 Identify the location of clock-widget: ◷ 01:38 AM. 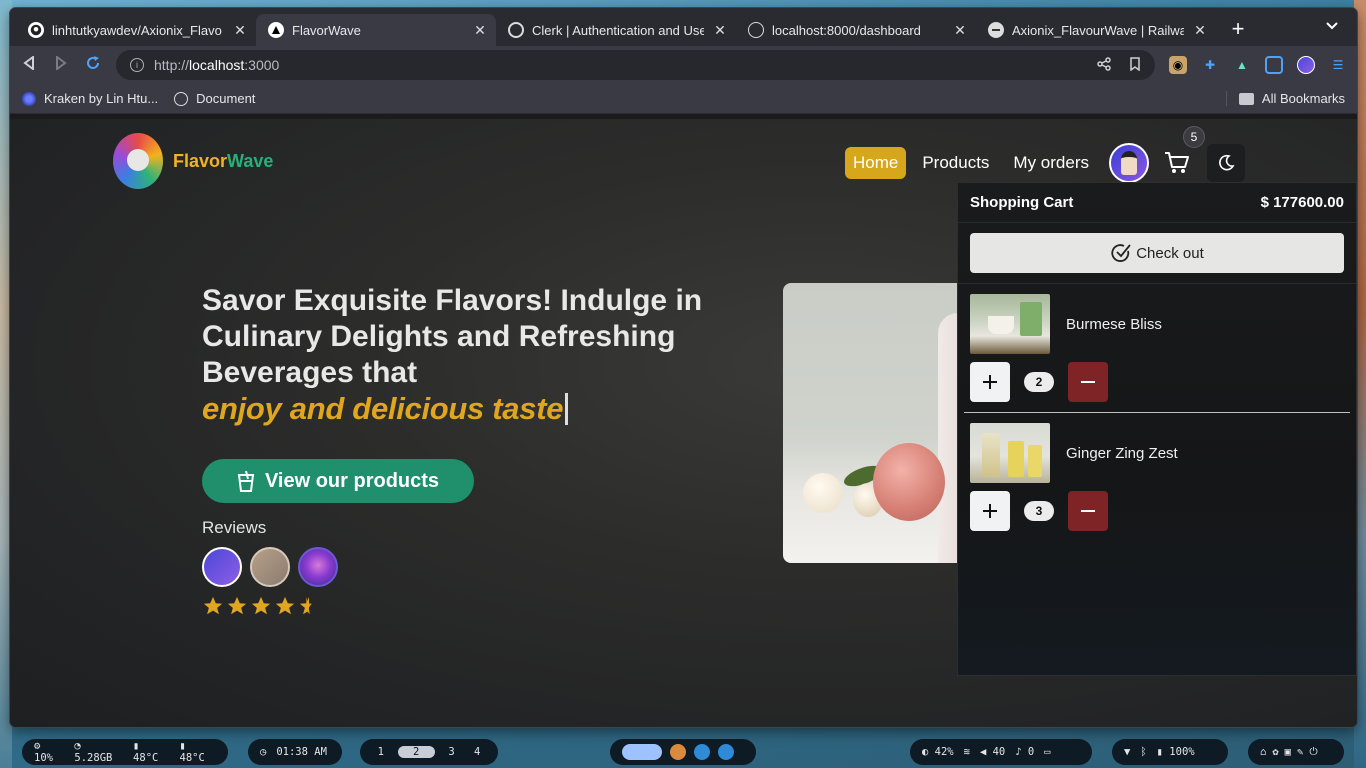
(295, 752).